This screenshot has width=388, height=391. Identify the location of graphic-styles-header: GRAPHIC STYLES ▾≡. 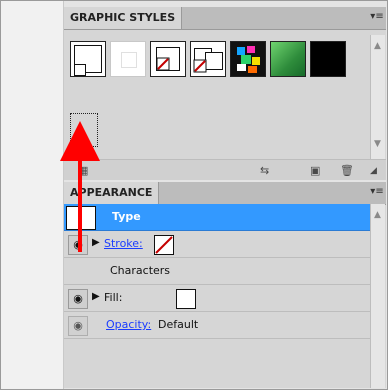
(225, 18).